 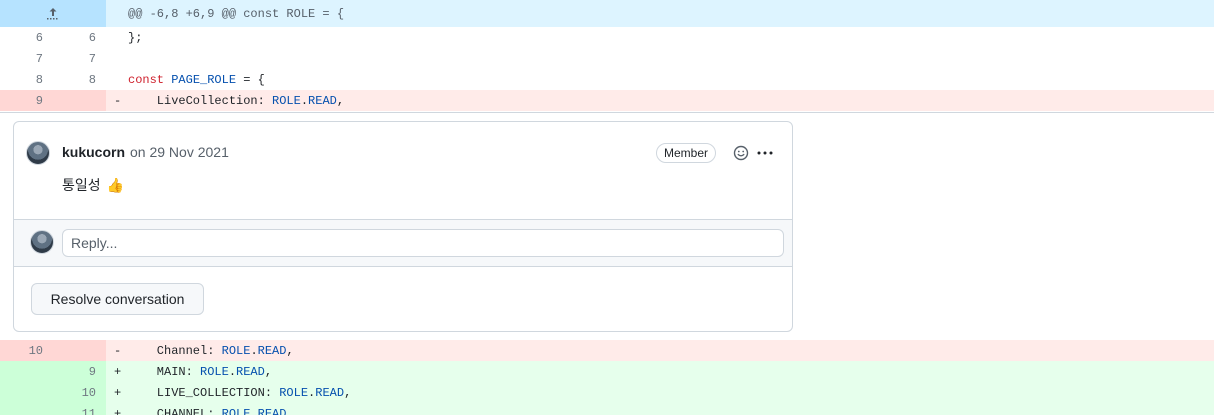 What do you see at coordinates (26, 80) in the screenshot?
I see `old-line-number: 8` at bounding box center [26, 80].